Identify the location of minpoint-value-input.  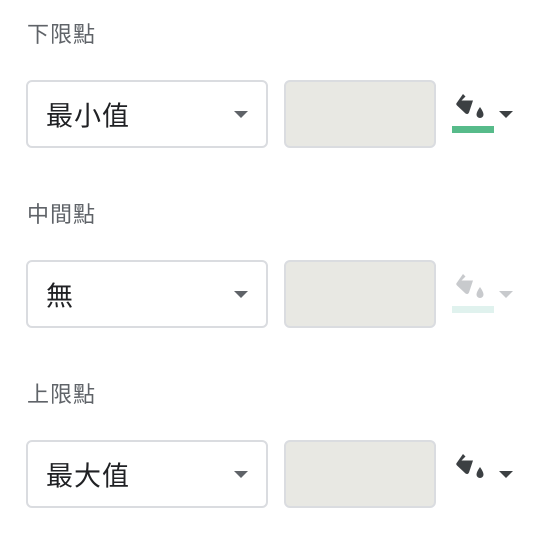
(360, 114).